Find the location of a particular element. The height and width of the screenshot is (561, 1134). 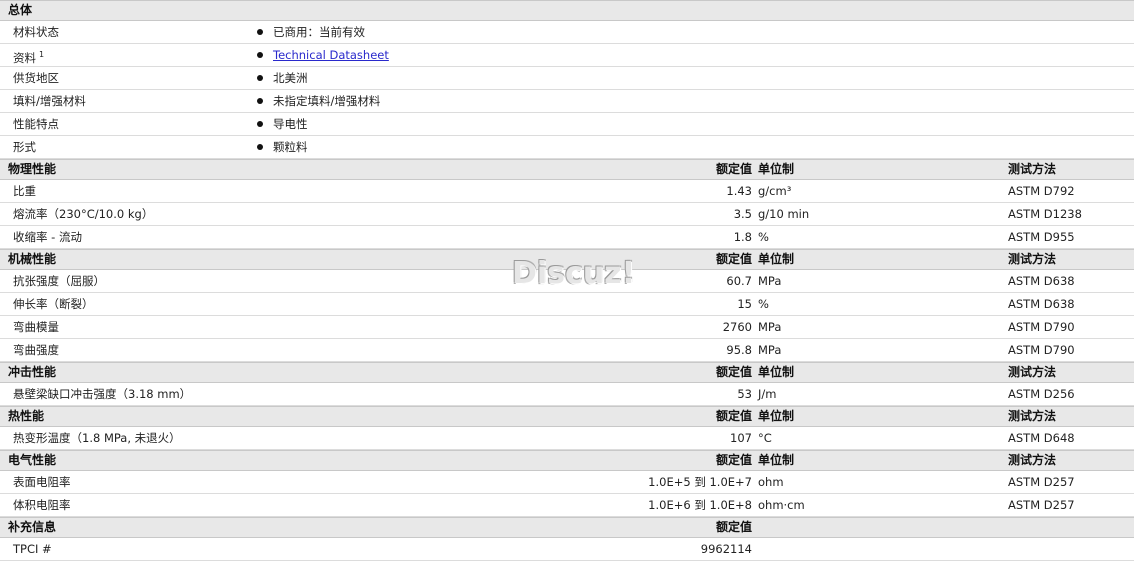

property-name: 抗张强度（屈服） is located at coordinates (59, 281).